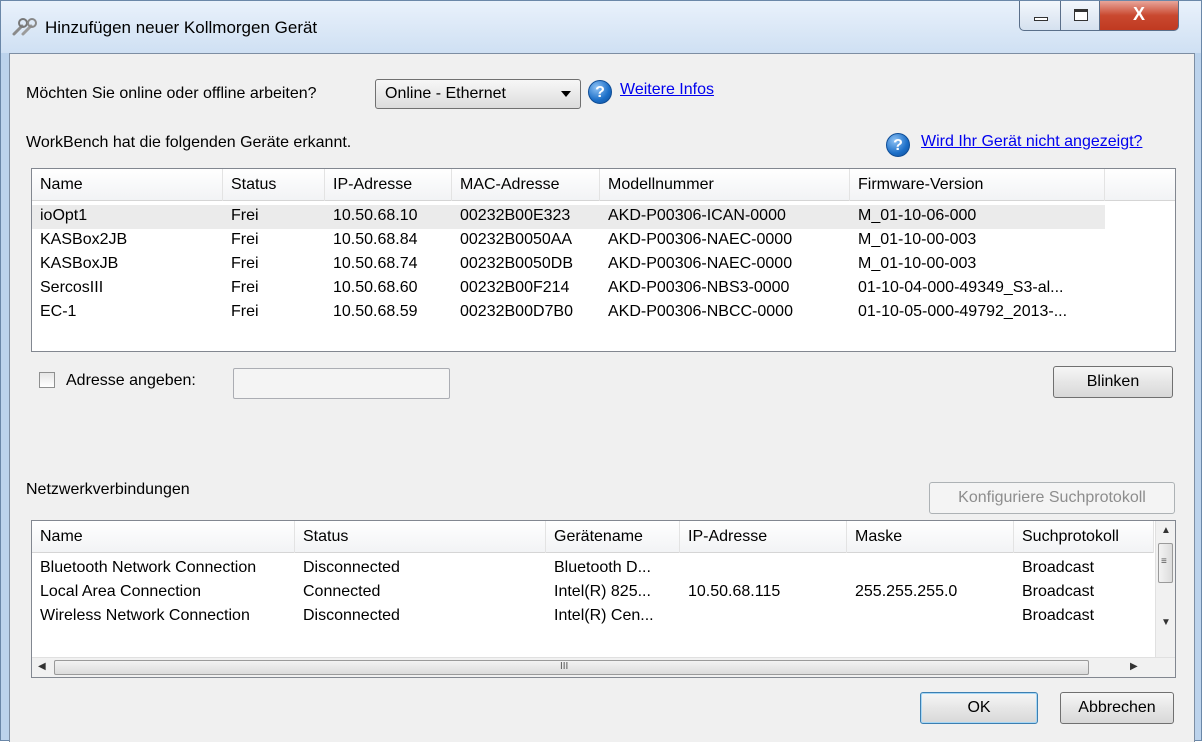 This screenshot has width=1202, height=742. Describe the element at coordinates (516, 311) in the screenshot. I see `table-cell: 00232B00D7B0` at that location.